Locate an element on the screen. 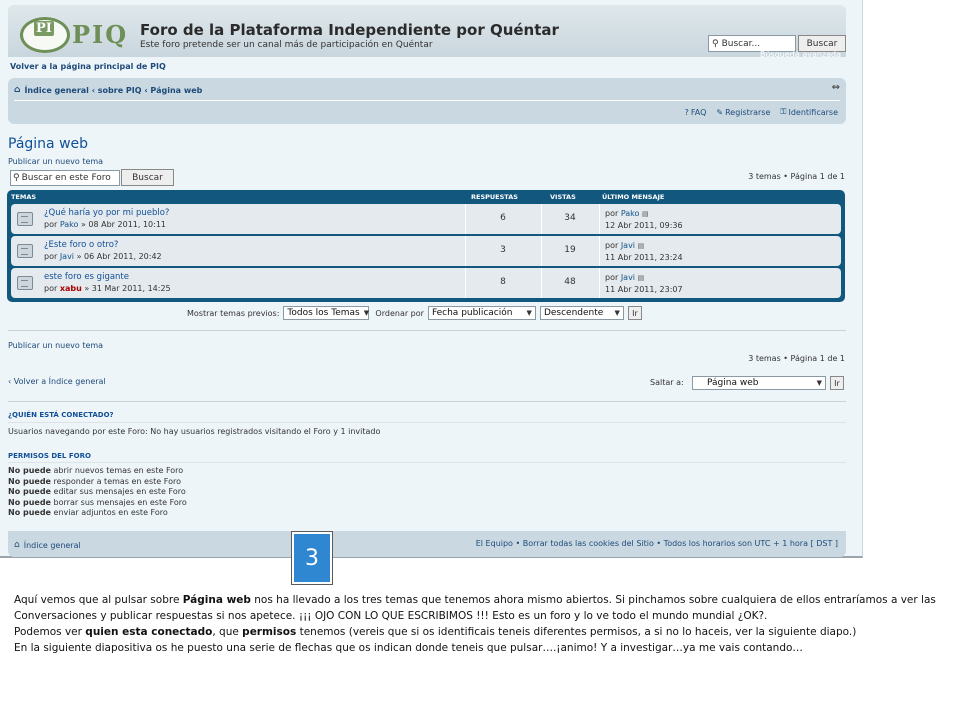 The height and width of the screenshot is (720, 960). last-author-link: Pako is located at coordinates (630, 213).